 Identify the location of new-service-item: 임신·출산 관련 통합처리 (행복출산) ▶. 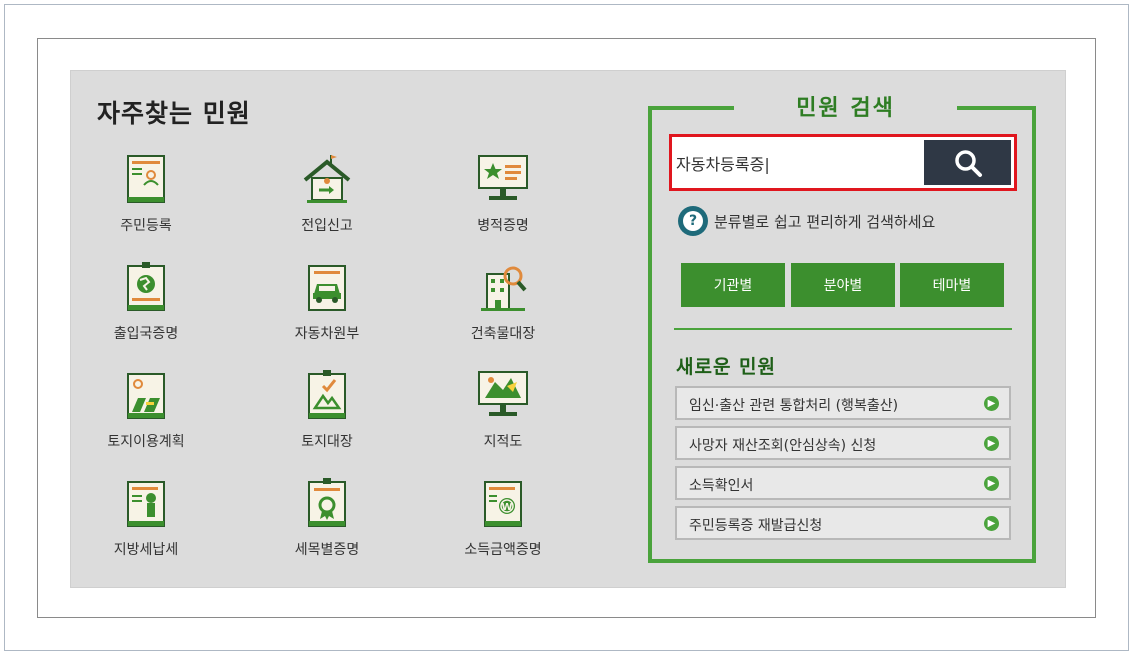
(843, 403).